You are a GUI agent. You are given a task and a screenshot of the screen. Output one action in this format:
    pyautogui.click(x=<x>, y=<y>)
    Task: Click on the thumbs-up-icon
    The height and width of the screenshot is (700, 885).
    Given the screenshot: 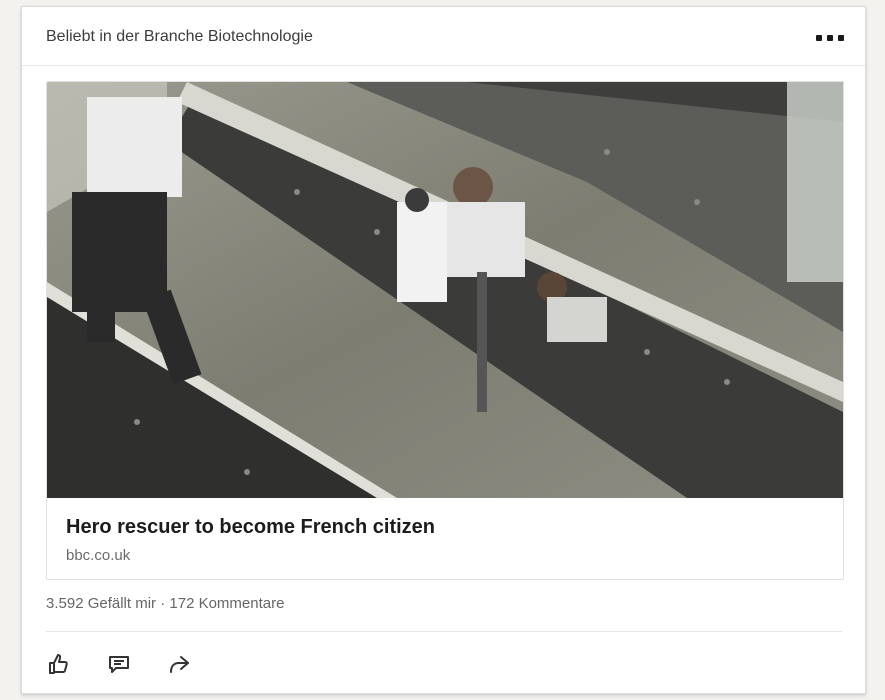 What is the action you would take?
    pyautogui.click(x=58, y=664)
    